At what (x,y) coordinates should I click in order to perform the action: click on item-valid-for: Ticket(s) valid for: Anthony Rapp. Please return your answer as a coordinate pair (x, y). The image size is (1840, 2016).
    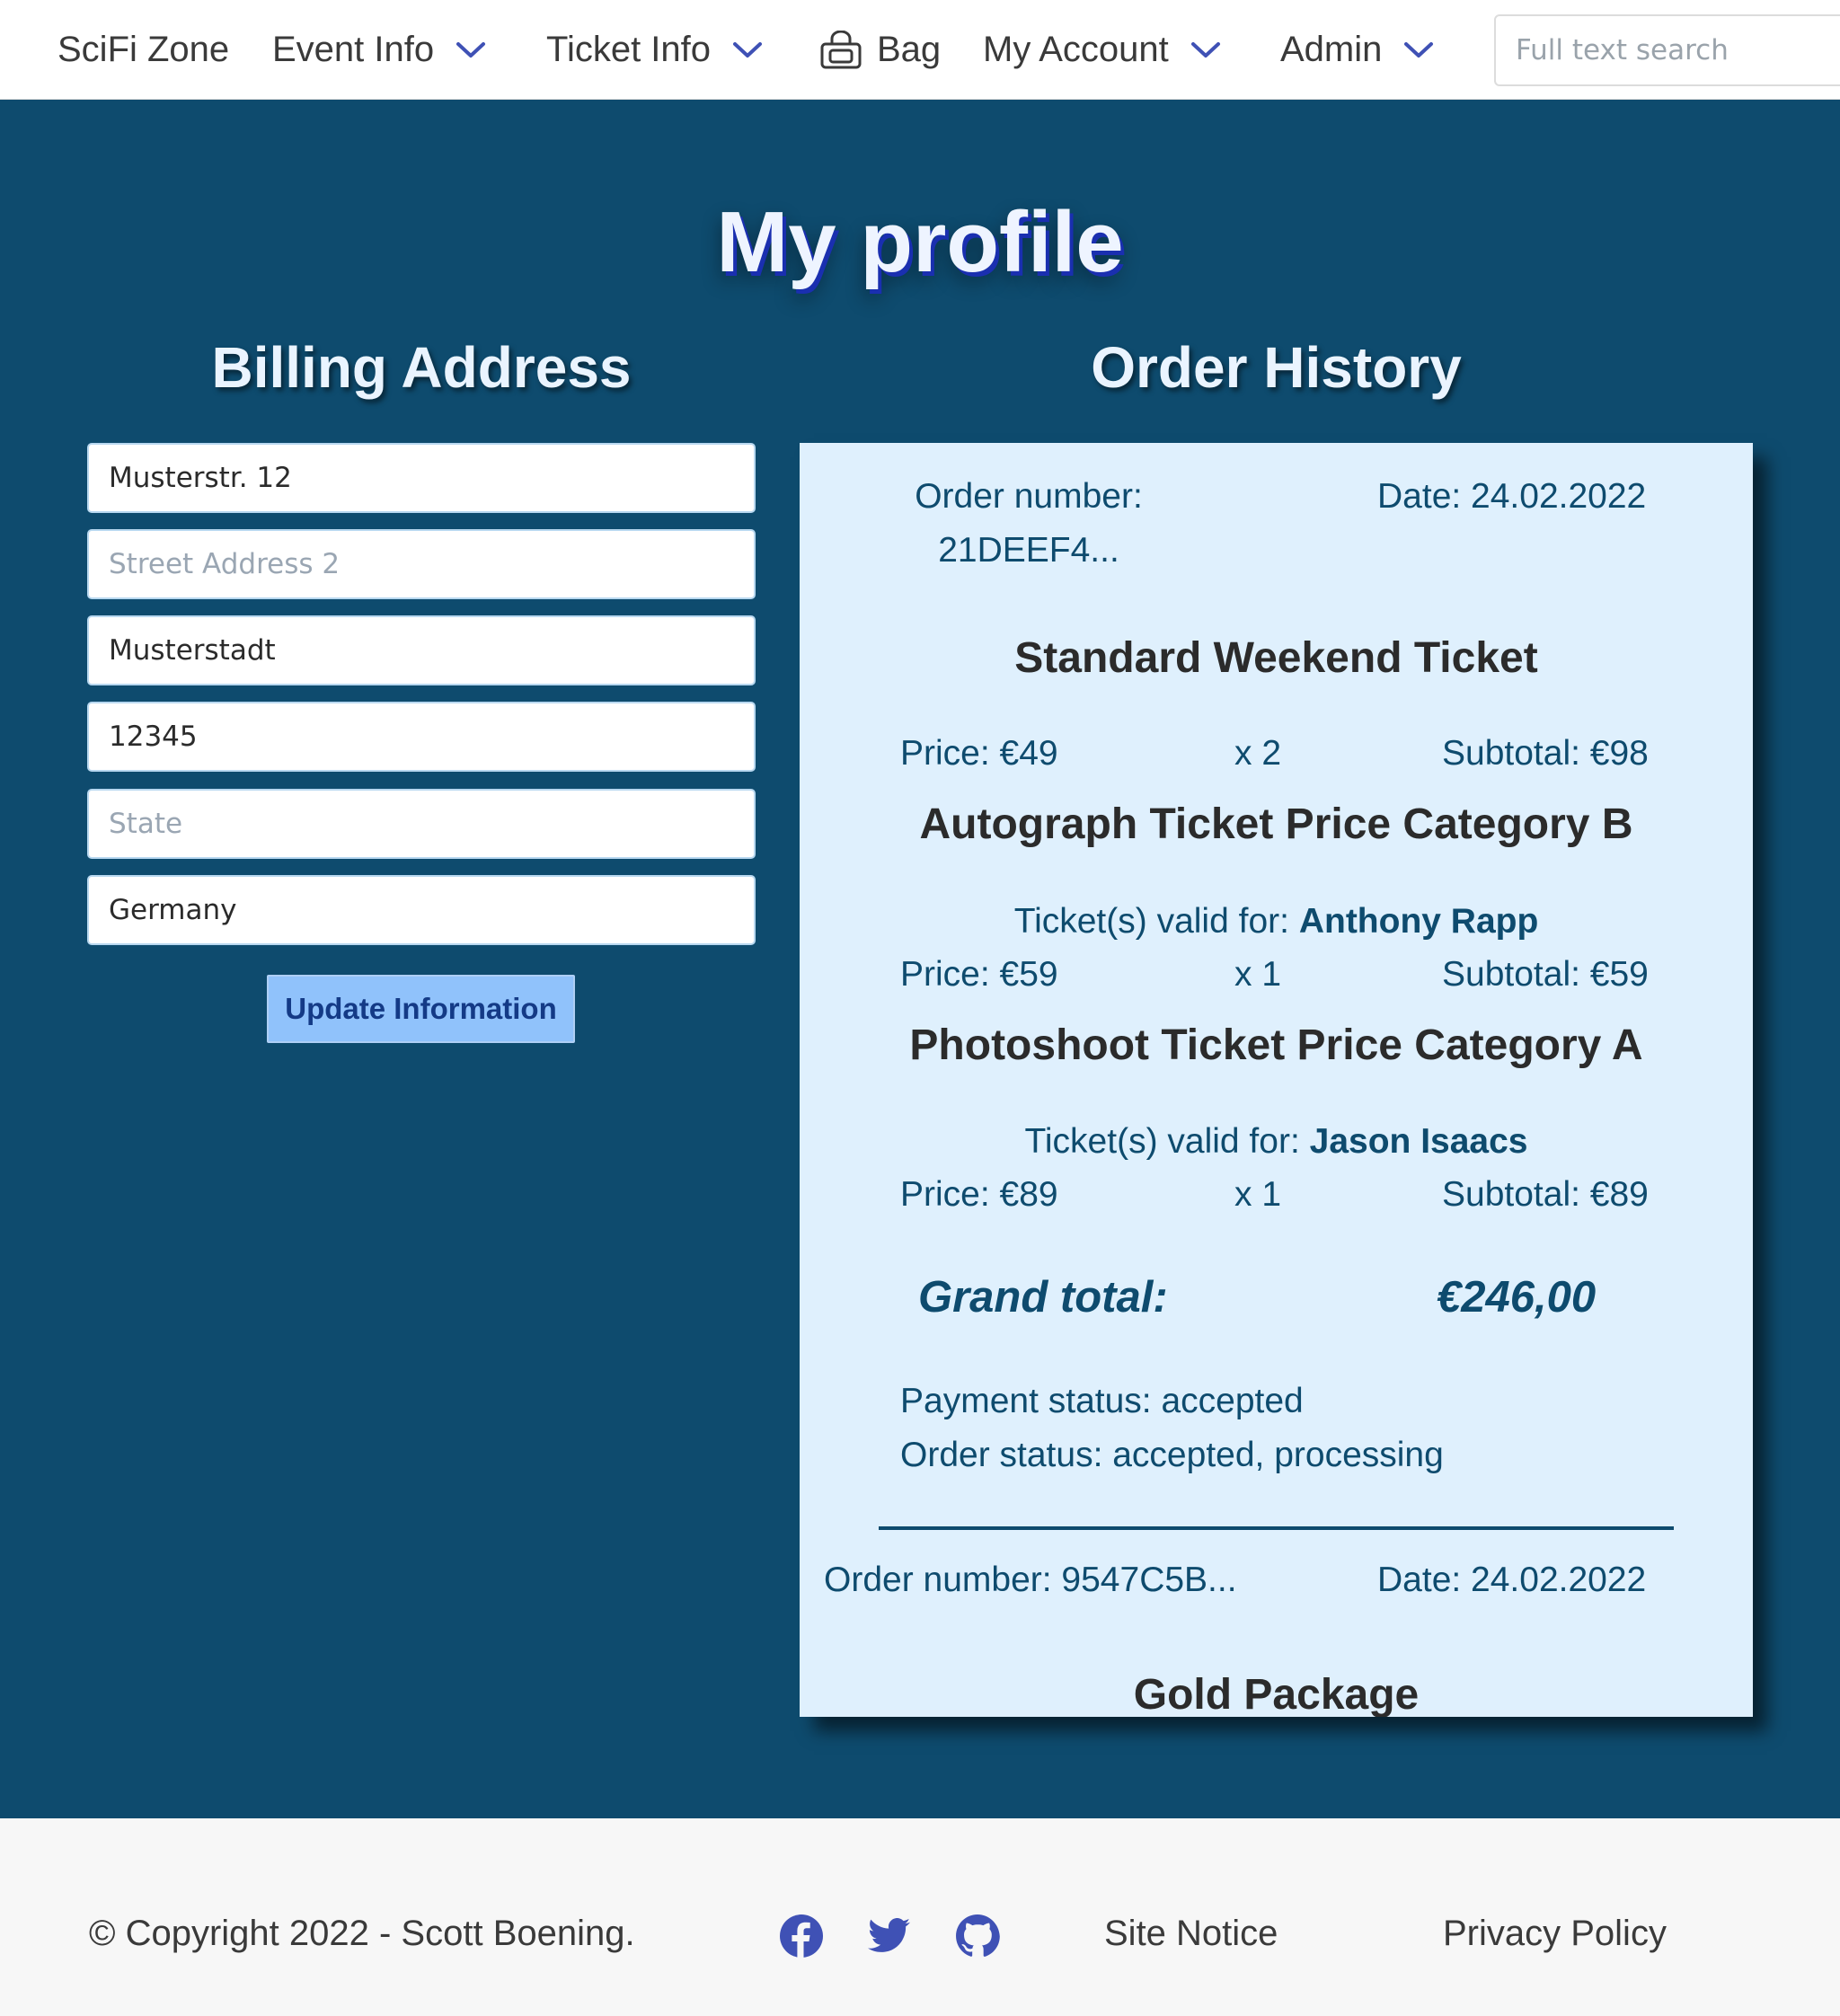
    Looking at the image, I should click on (1276, 922).